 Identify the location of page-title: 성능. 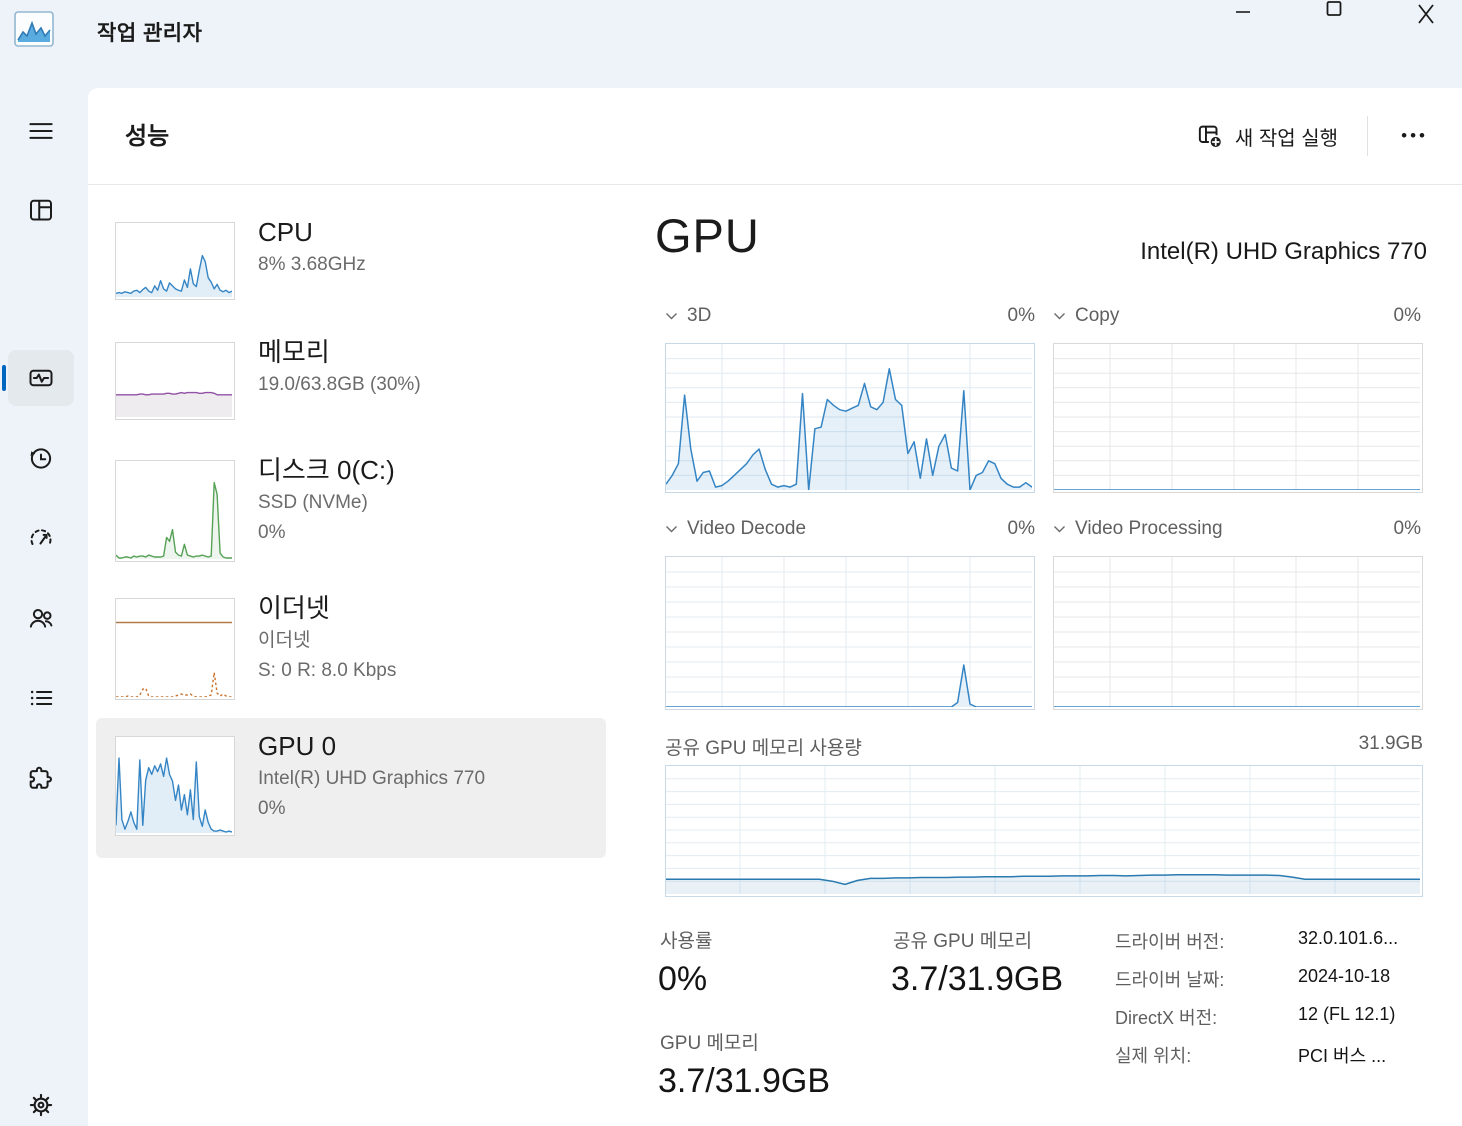
(147, 136).